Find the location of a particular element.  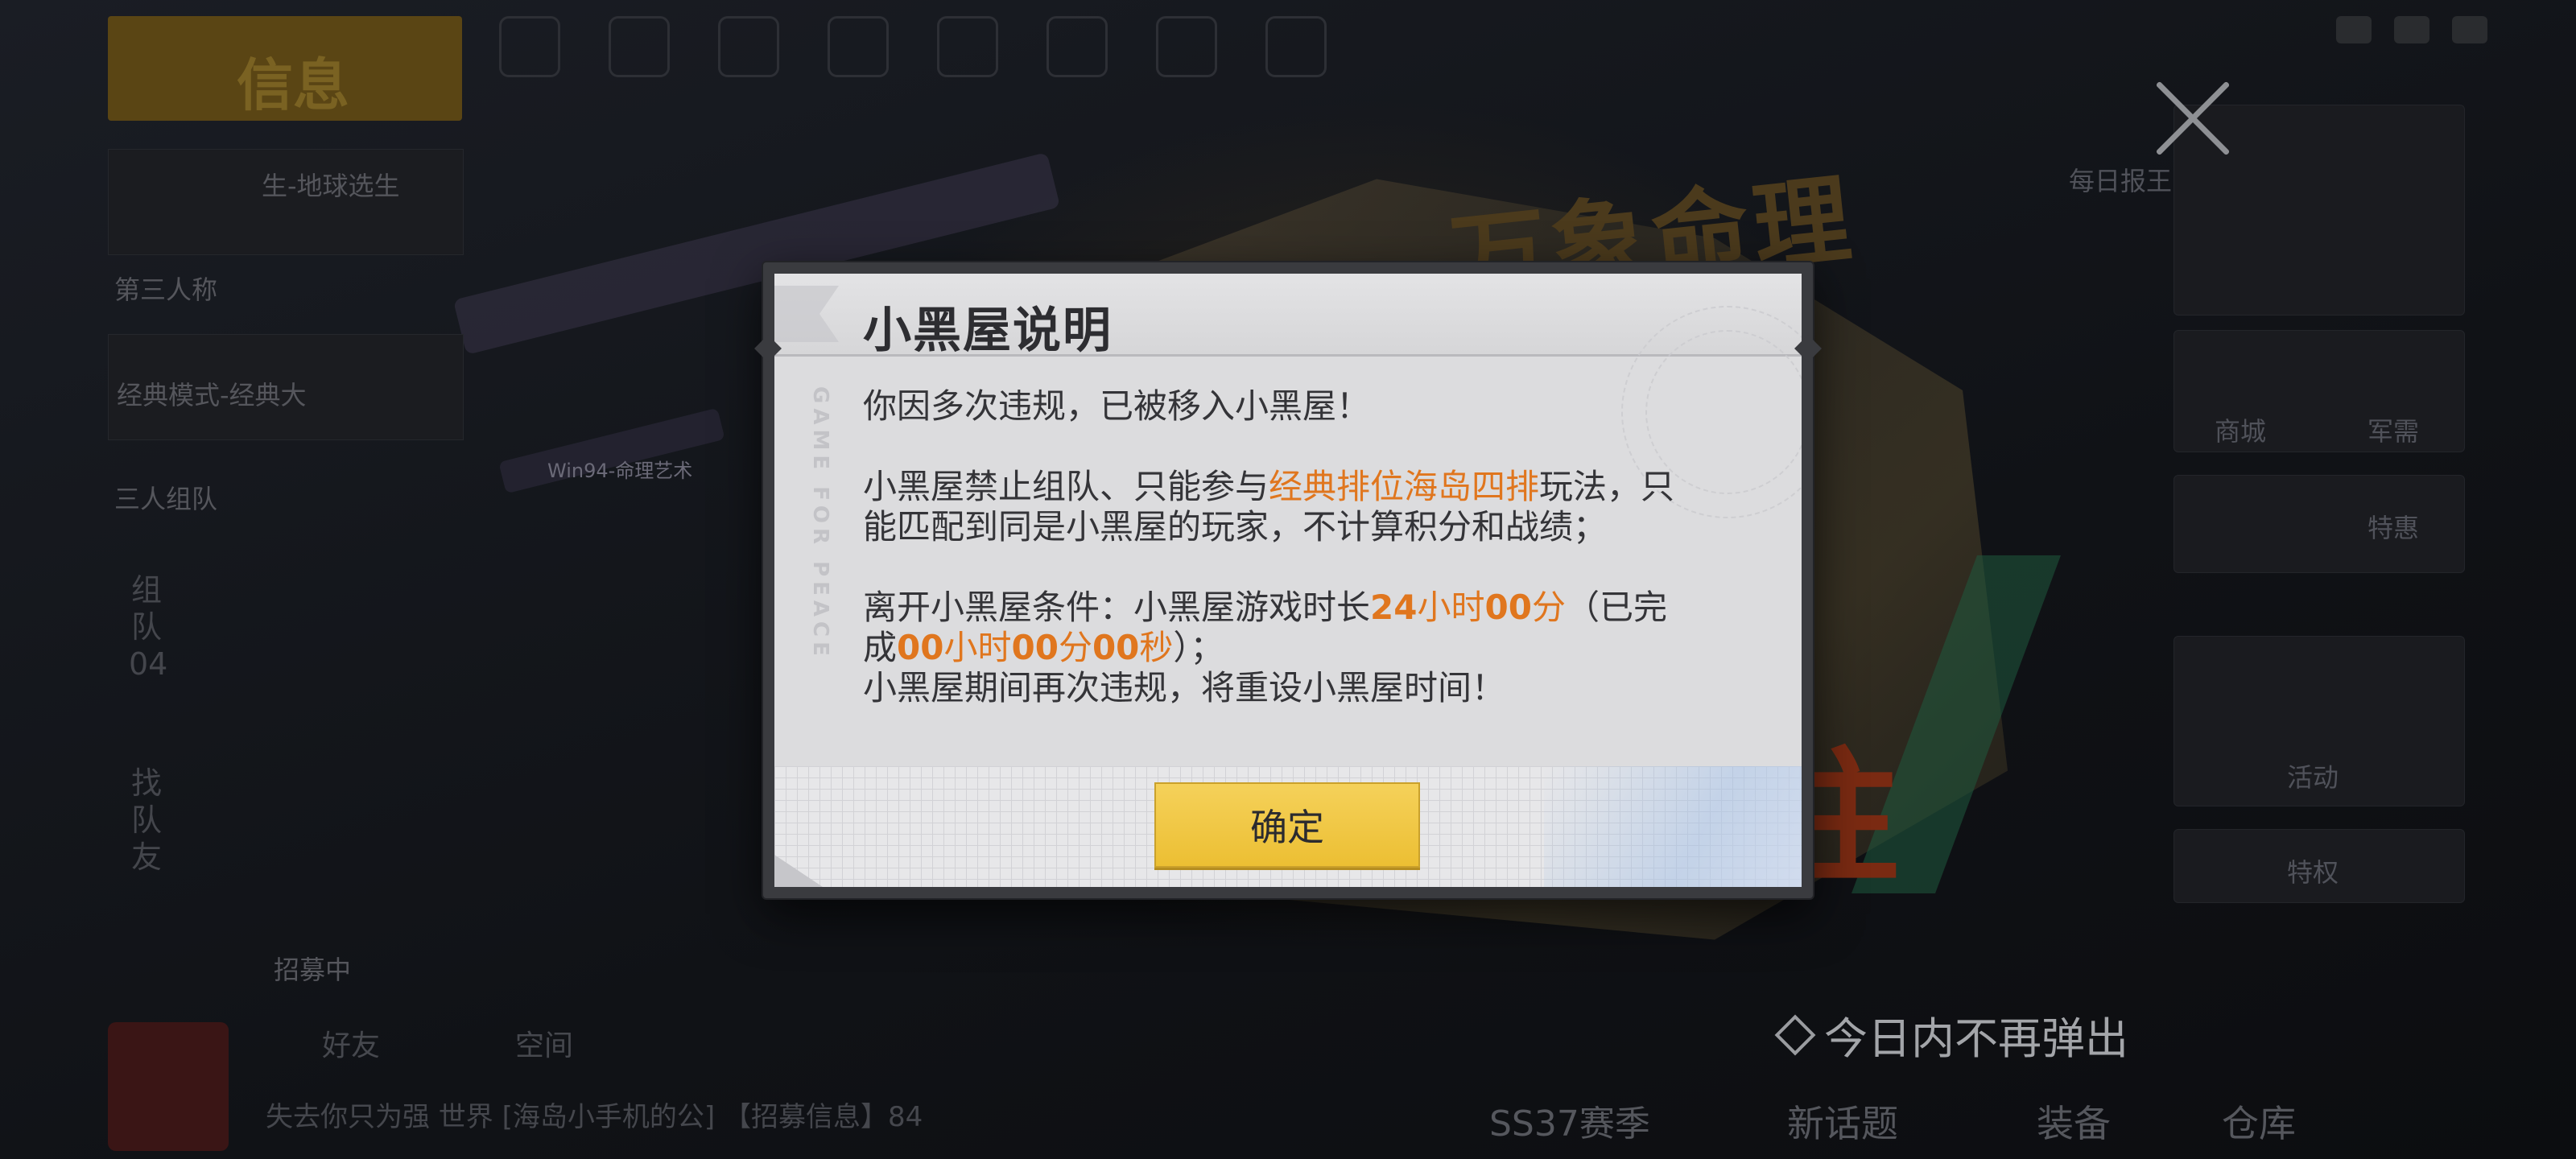

shop-label: 商城 is located at coordinates (2241, 431).